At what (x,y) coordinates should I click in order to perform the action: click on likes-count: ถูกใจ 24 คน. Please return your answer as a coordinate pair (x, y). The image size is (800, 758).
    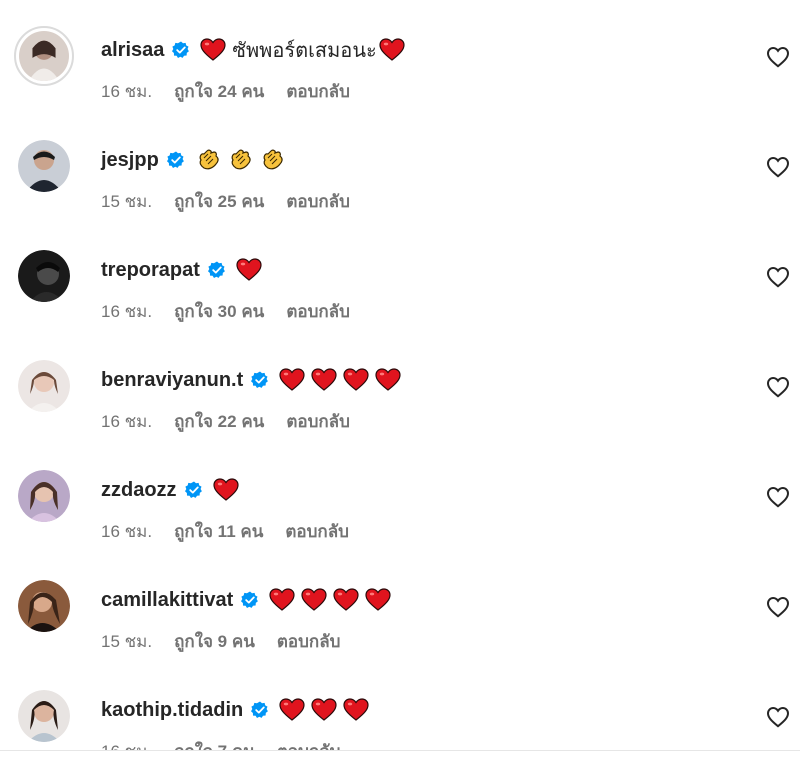
    Looking at the image, I should click on (219, 91).